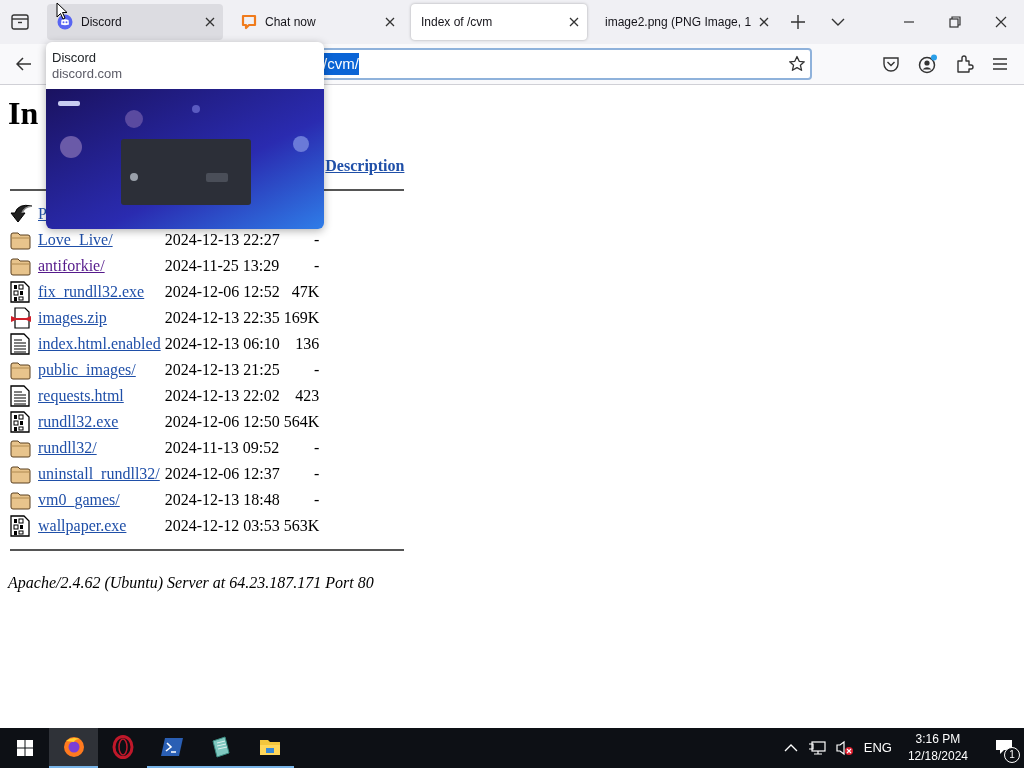  What do you see at coordinates (937, 756) in the screenshot?
I see `clock-date: 12/18/2024` at bounding box center [937, 756].